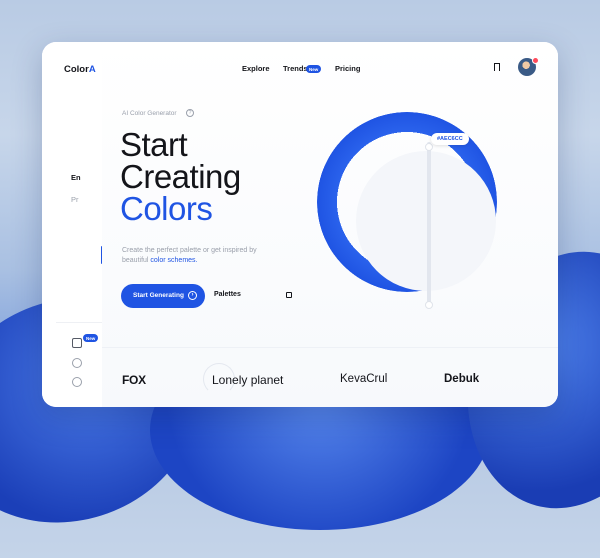  Describe the element at coordinates (330, 377) in the screenshot. I see `brand-strip: FOX Lonely planet KevaCrul Debuk` at that location.